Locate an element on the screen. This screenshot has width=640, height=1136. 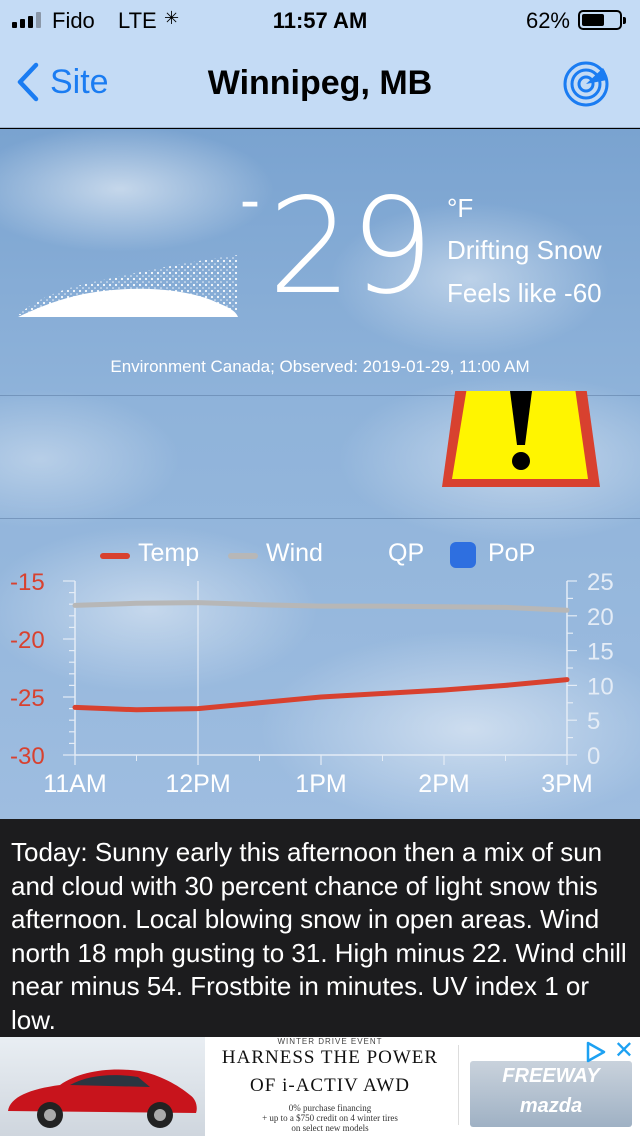
right-tick-label: 25 is located at coordinates (600, 582).